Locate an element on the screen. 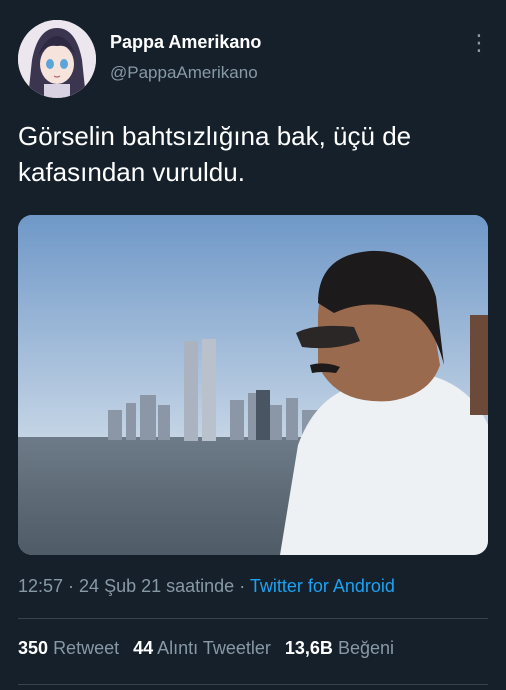  tweet-header: Pappa Amerikano @PappaAmerikano ⋮ is located at coordinates (254, 60).